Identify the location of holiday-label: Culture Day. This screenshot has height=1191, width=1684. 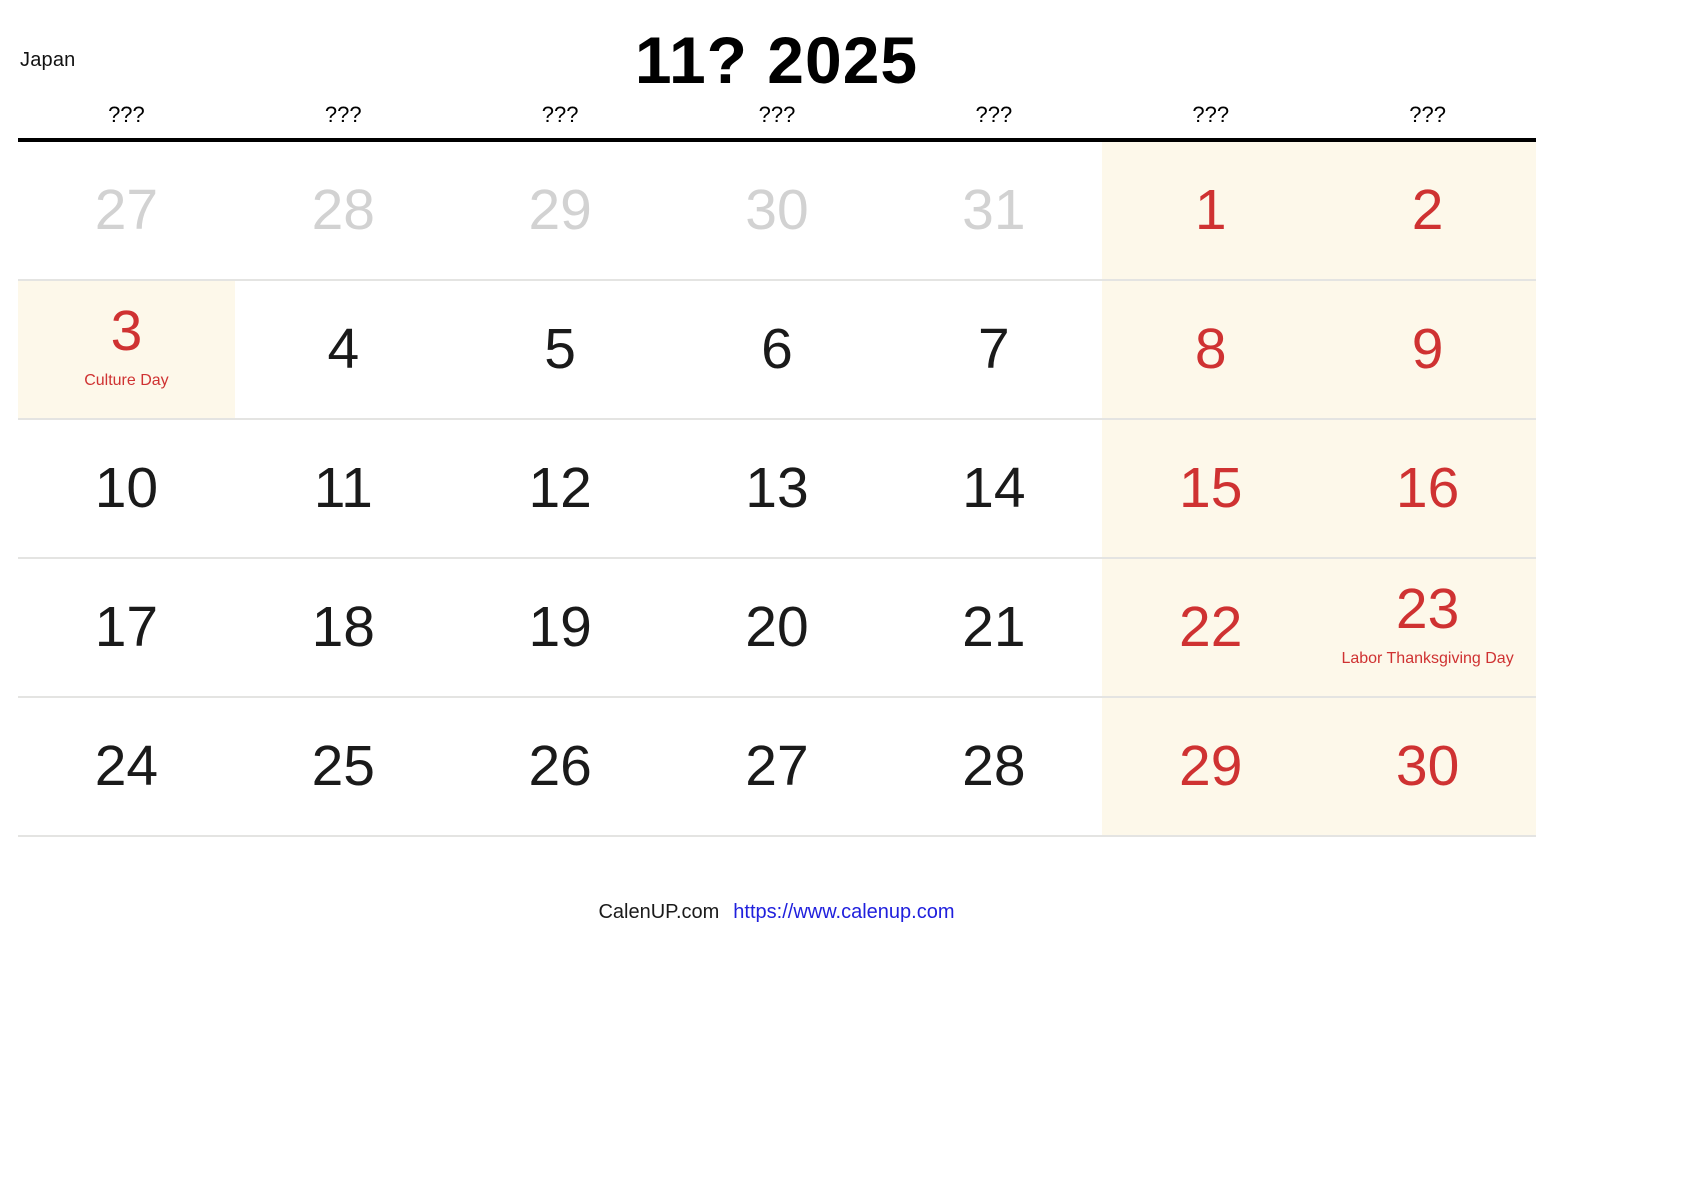
(126, 381).